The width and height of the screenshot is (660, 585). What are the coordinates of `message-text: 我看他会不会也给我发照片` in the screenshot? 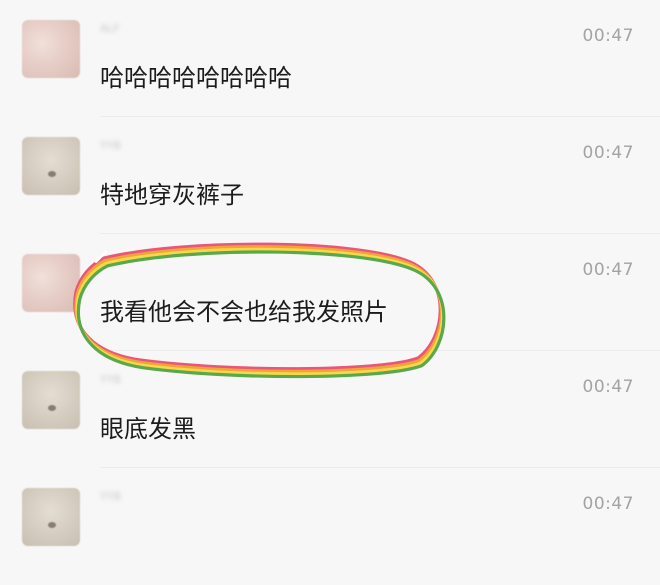 It's located at (244, 312).